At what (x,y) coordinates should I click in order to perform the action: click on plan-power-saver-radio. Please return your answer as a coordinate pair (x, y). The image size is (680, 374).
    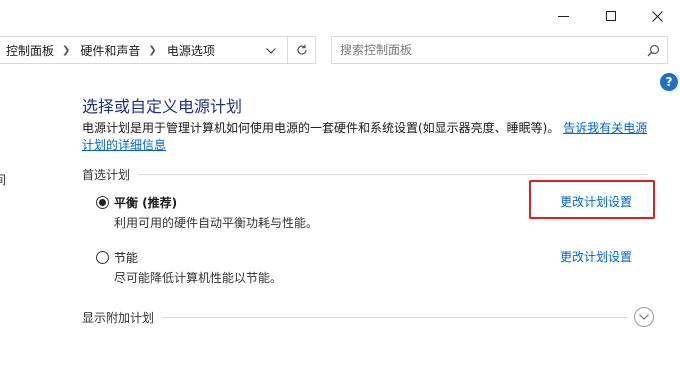
    Looking at the image, I should click on (102, 257).